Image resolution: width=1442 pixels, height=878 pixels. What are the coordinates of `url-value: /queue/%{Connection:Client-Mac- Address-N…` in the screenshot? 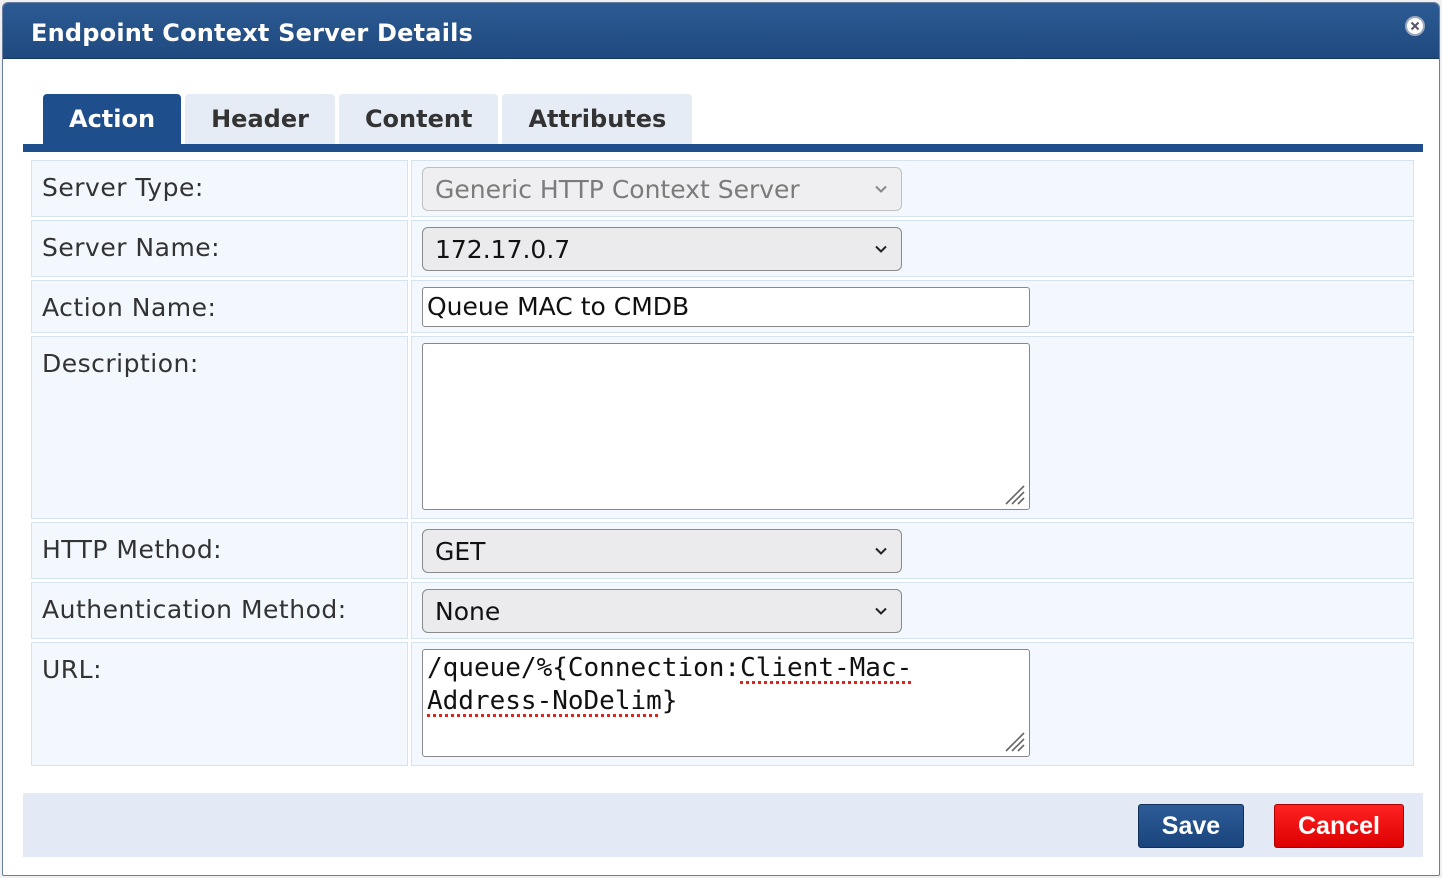 It's located at (726, 685).